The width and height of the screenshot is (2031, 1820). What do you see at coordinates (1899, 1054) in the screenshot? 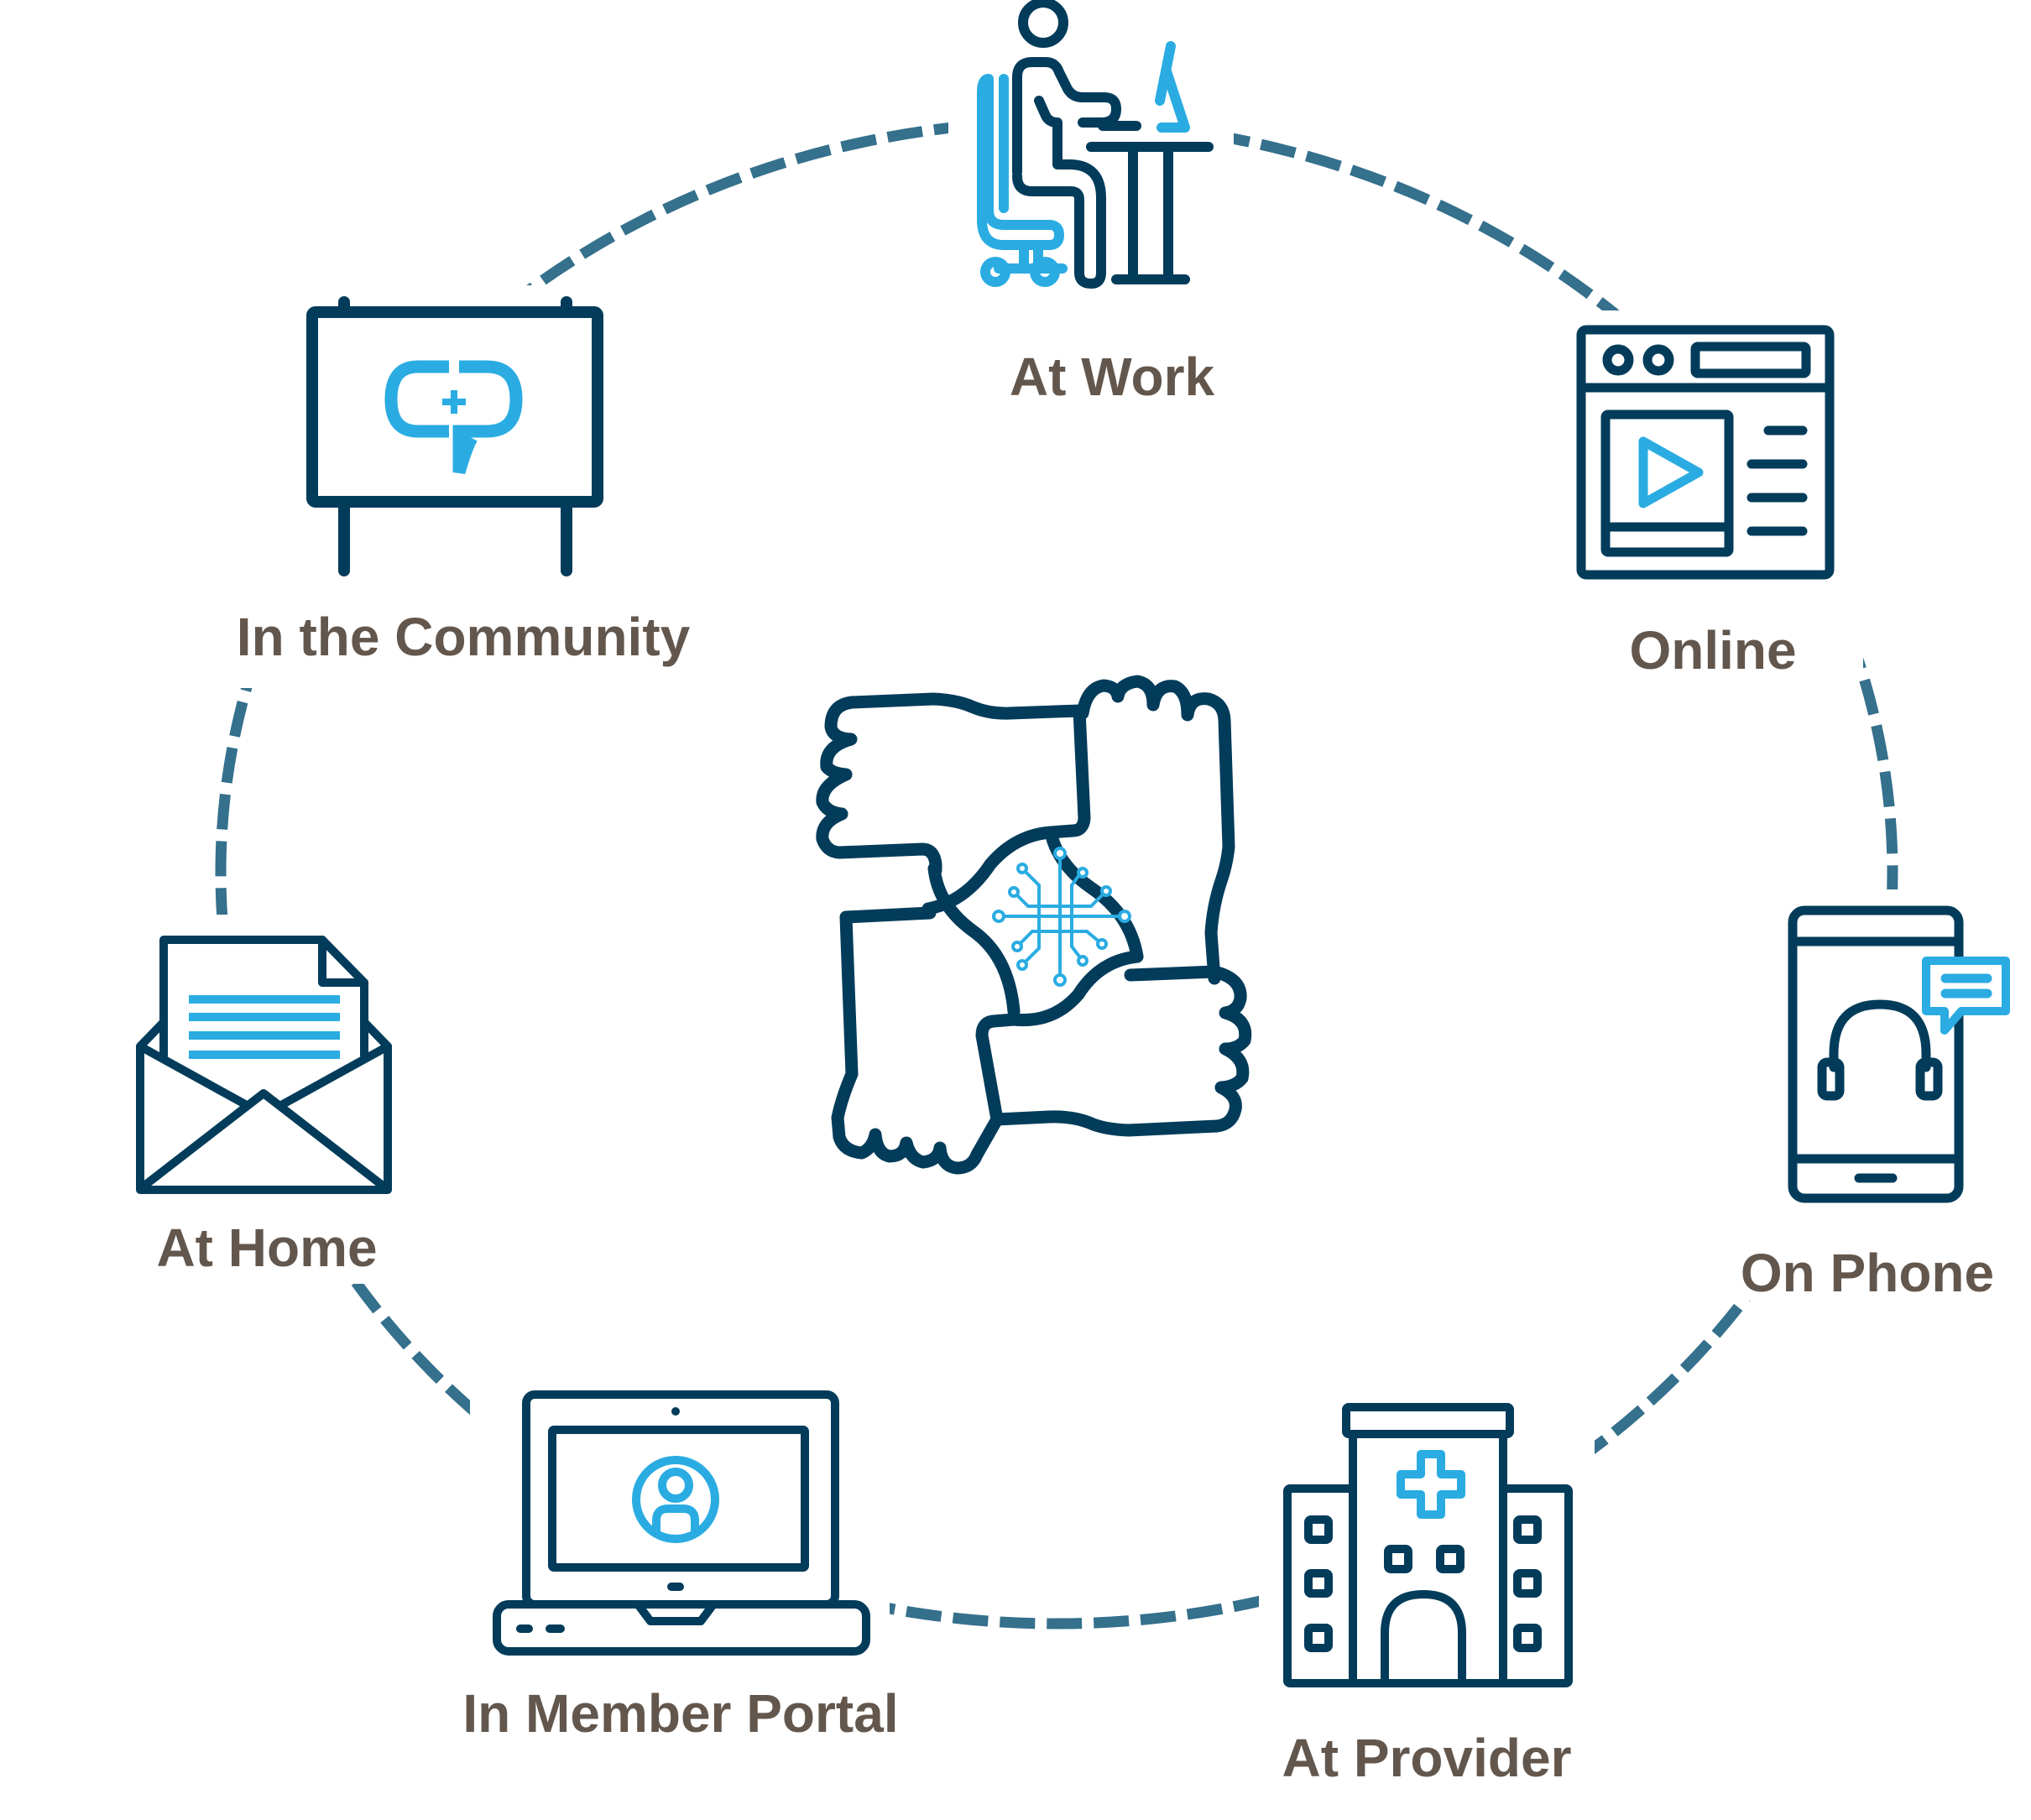
I see `phone-headset-chat-icon` at bounding box center [1899, 1054].